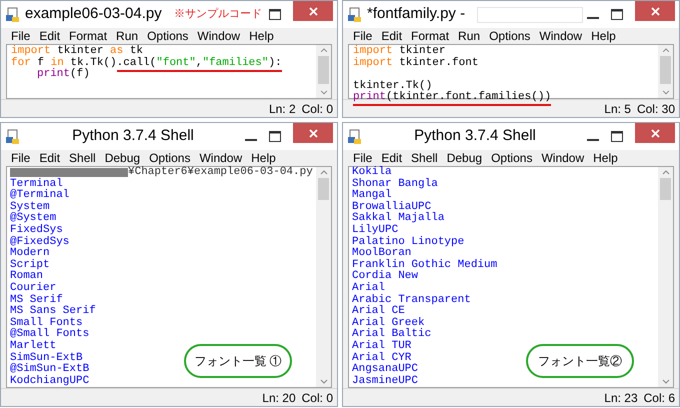 Image resolution: width=680 pixels, height=408 pixels. Describe the element at coordinates (392, 207) in the screenshot. I see `font-name-line: BrowalliaUPC` at that location.